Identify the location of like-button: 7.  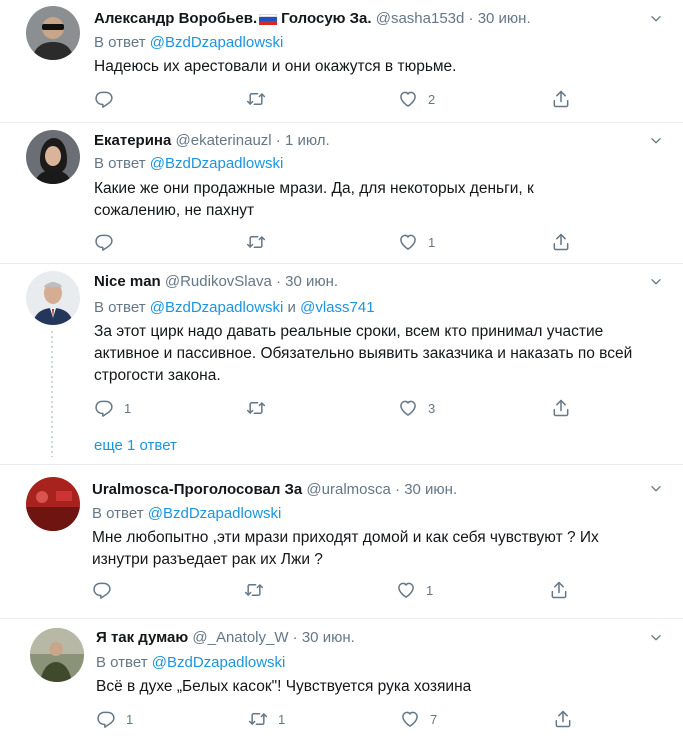
(418, 719).